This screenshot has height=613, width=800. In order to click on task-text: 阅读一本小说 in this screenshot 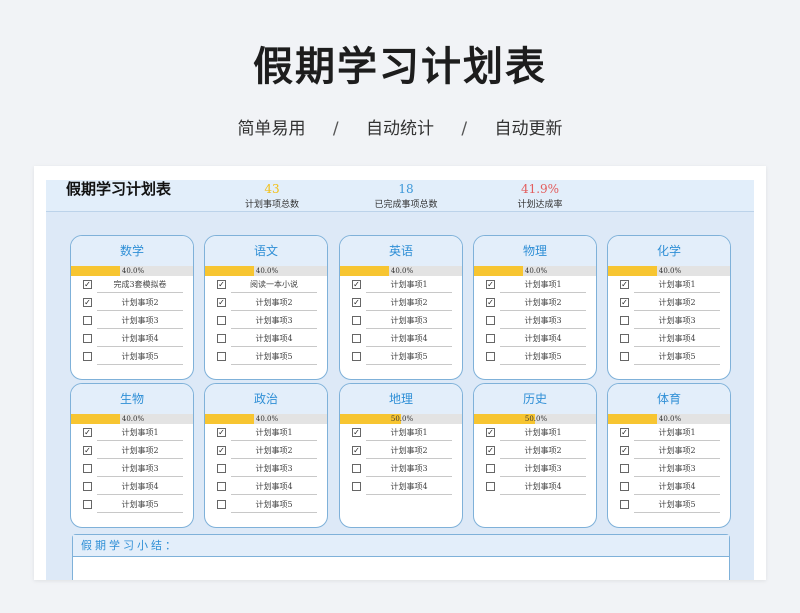, I will do `click(274, 284)`.